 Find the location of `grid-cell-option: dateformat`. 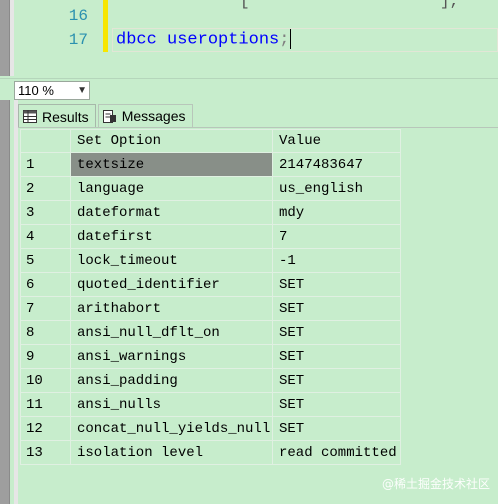

grid-cell-option: dateformat is located at coordinates (171, 212).